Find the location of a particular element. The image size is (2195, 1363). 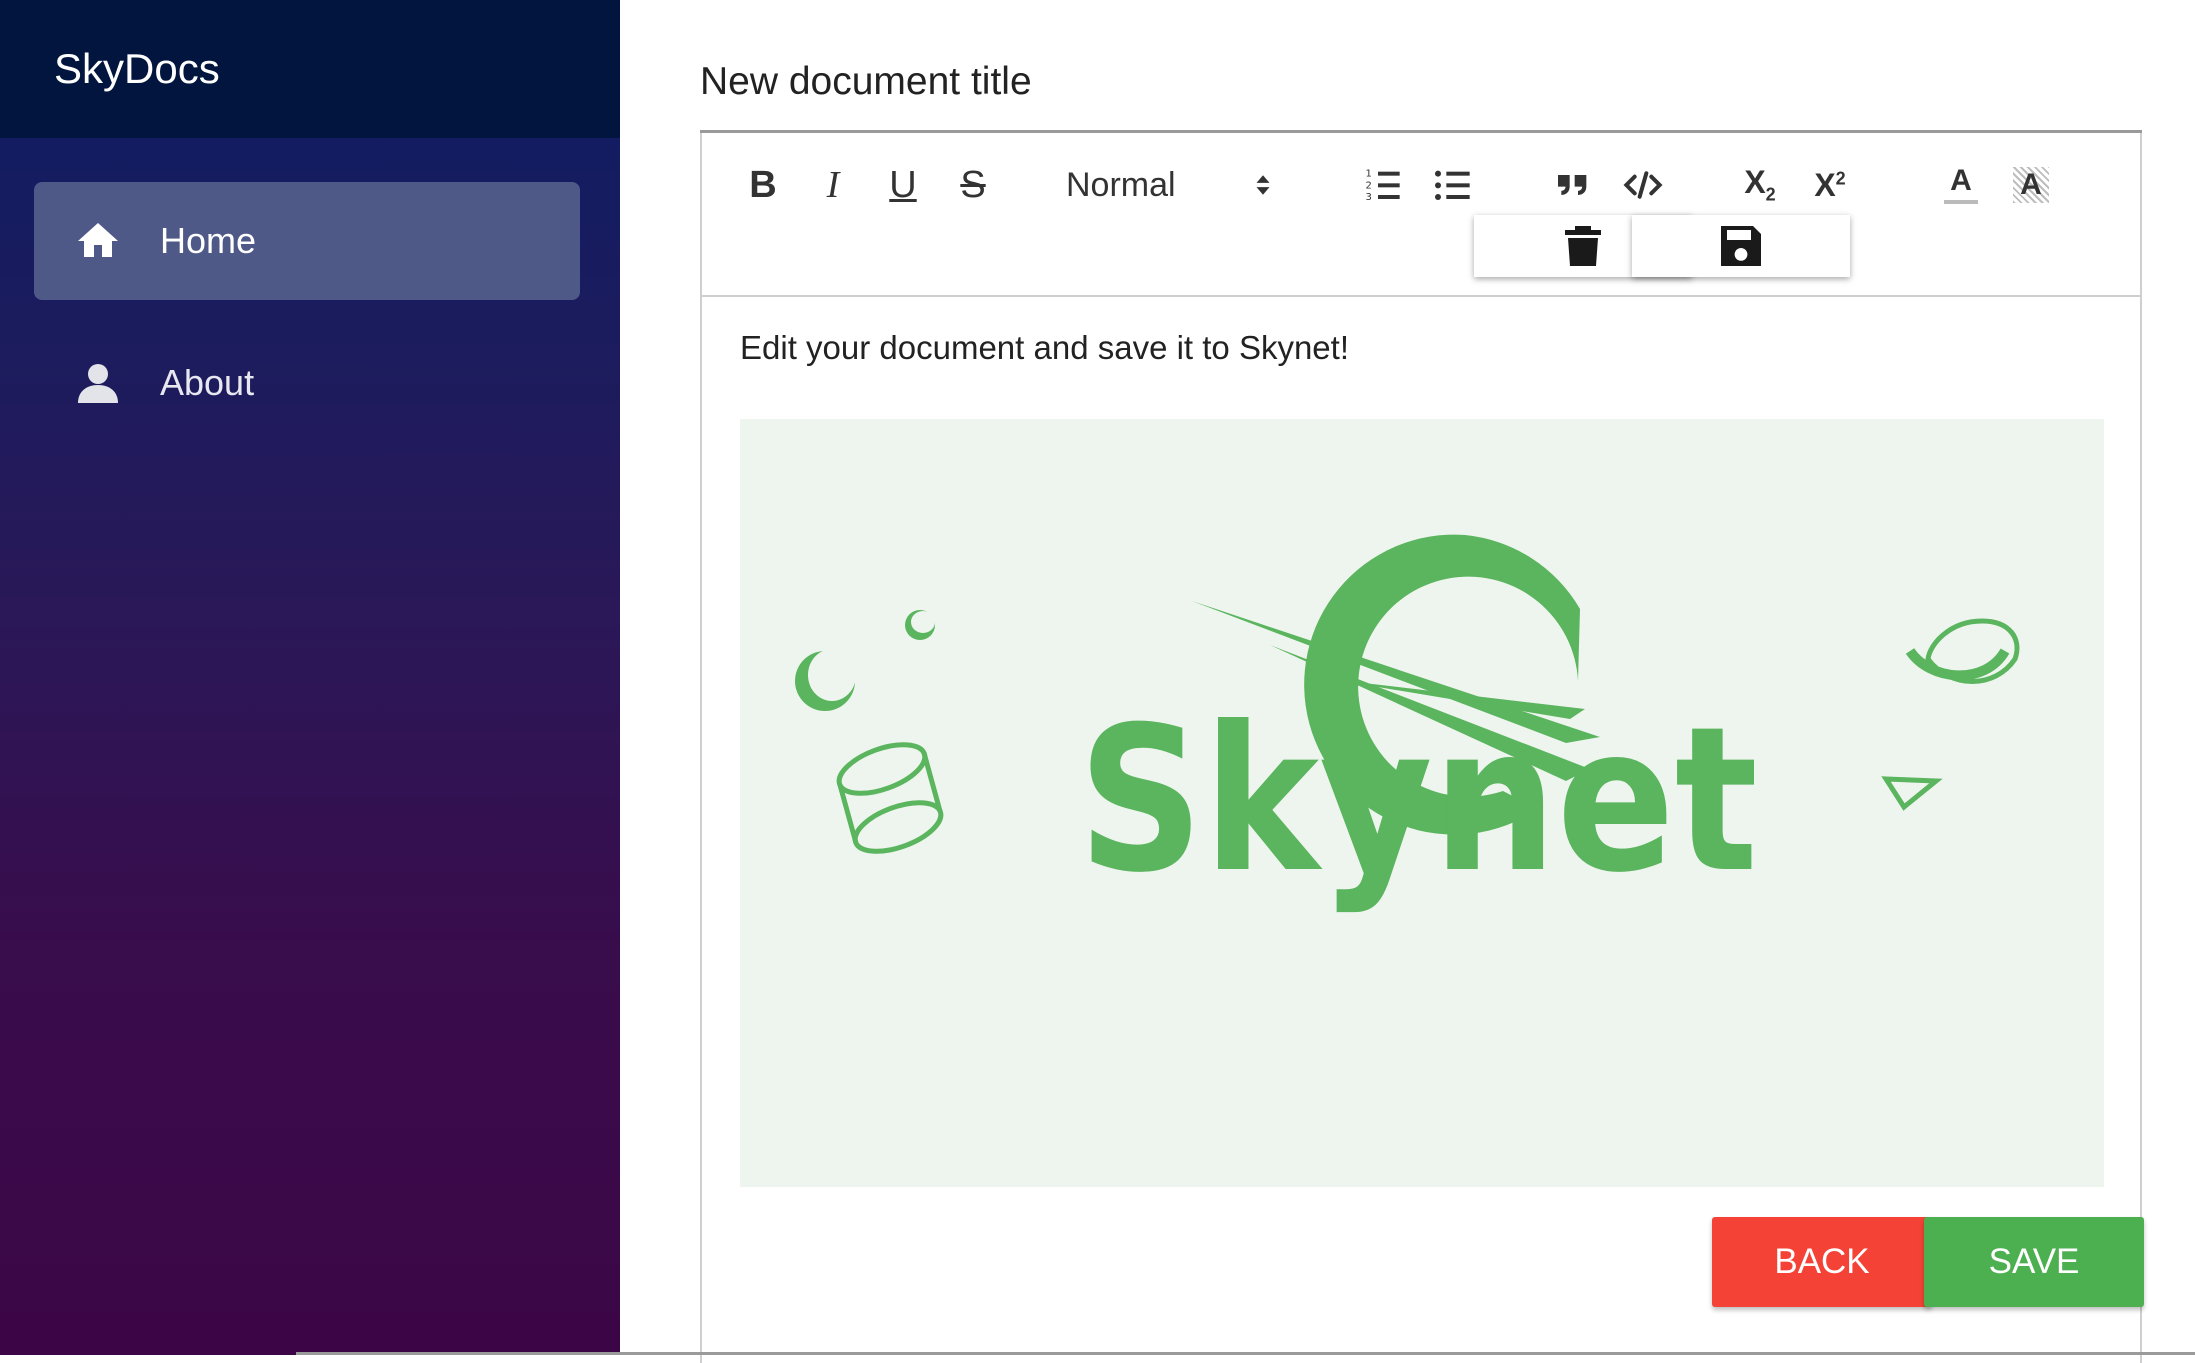

superscript-button: X2 is located at coordinates (1830, 185).